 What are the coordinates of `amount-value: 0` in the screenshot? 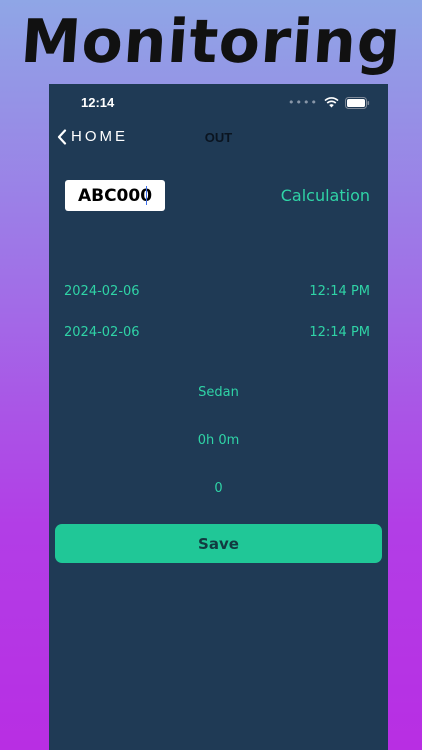 It's located at (218, 488).